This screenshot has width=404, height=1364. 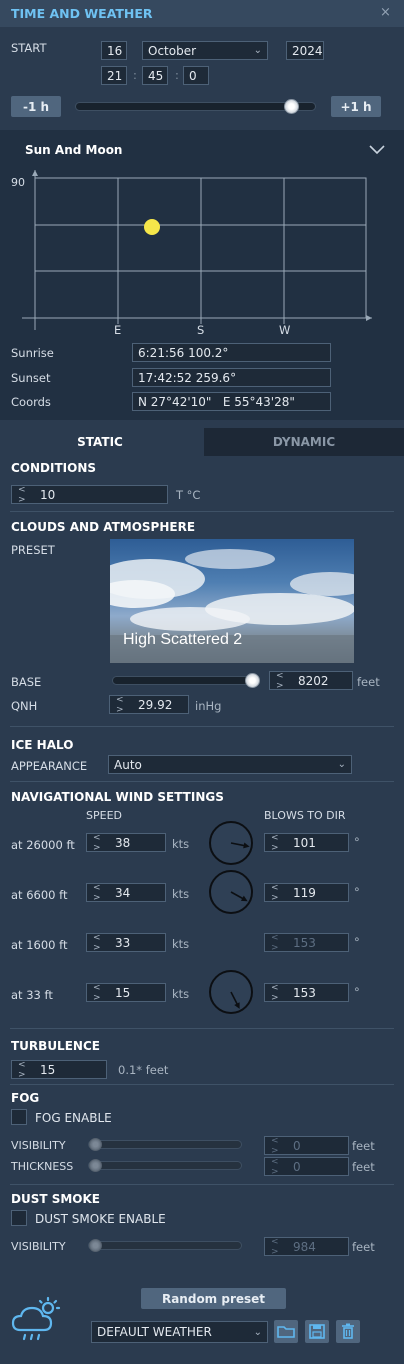 I want to click on dust-visibility-knob, so click(x=95, y=1245).